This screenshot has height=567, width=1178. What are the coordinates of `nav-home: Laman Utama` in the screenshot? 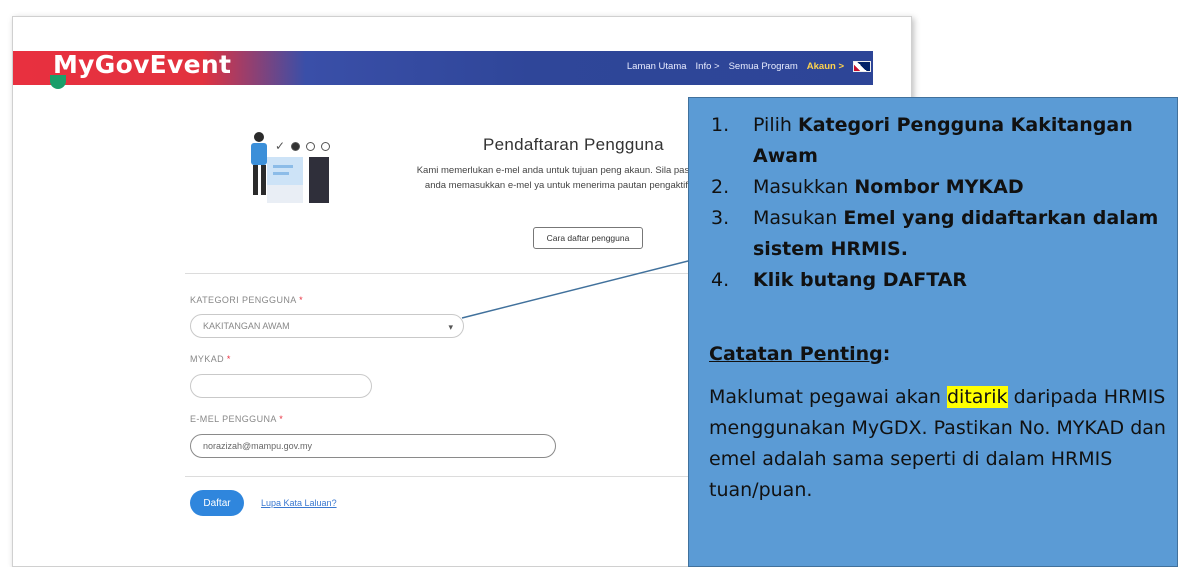 It's located at (657, 66).